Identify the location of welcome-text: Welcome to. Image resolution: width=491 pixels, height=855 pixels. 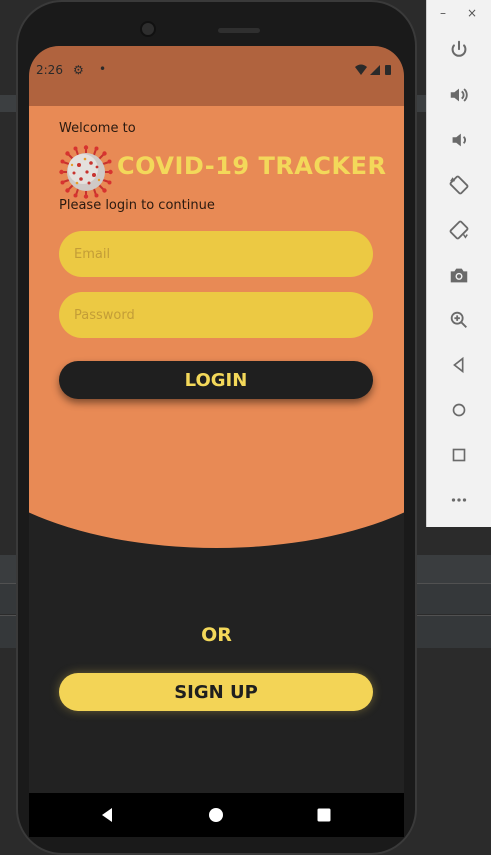
(97, 128).